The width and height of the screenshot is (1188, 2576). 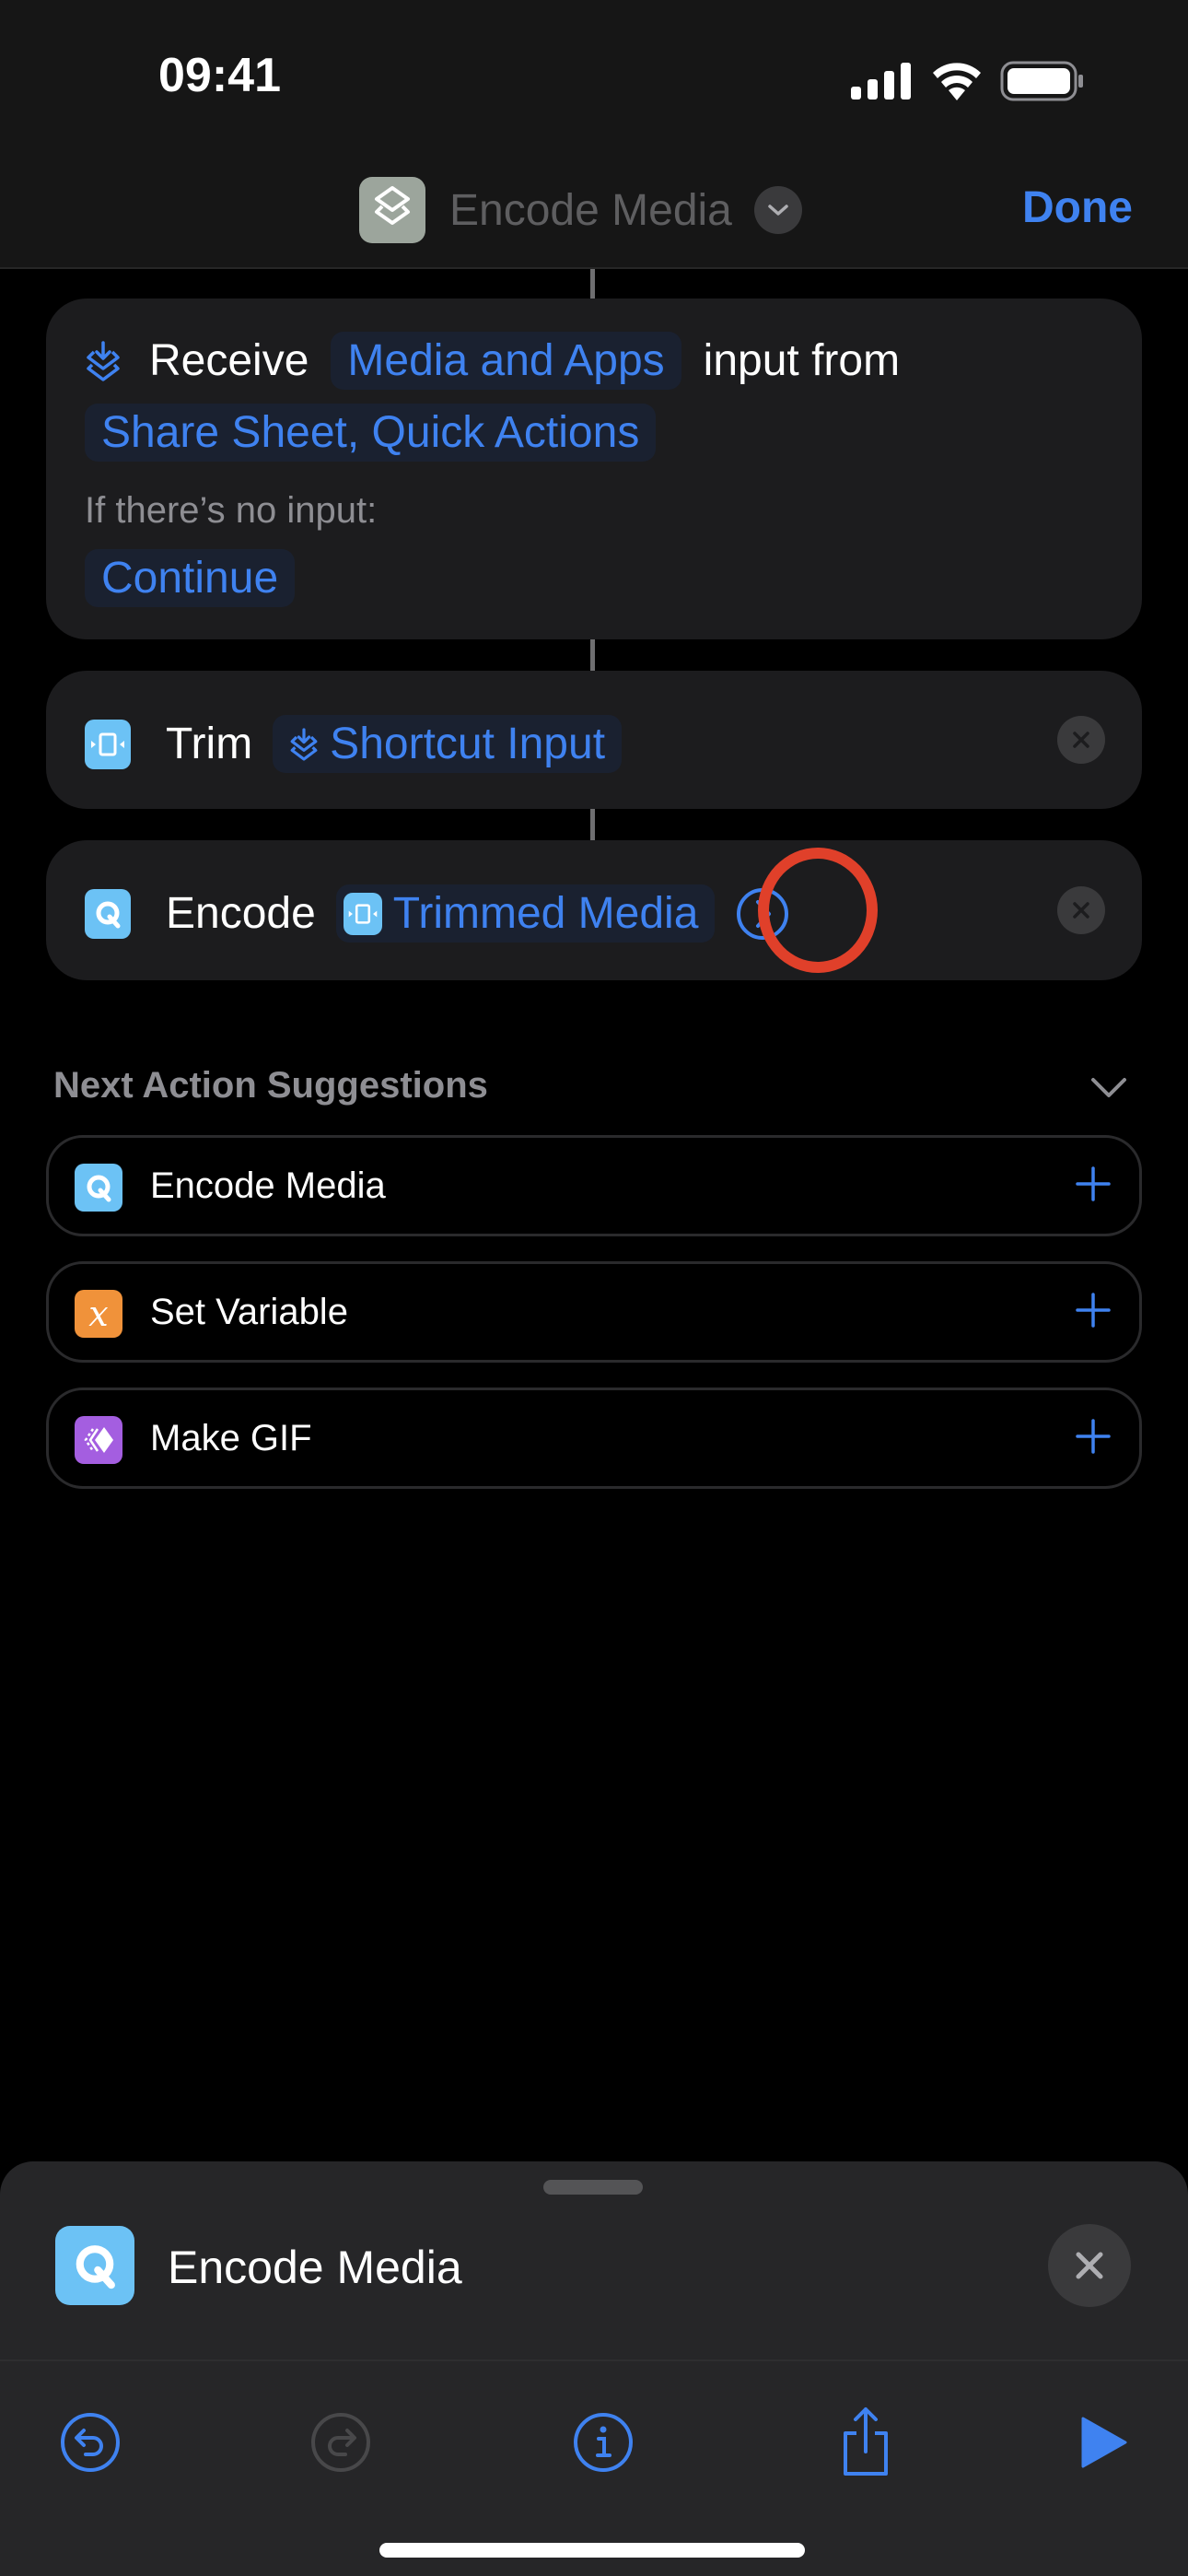 I want to click on redo-icon, so click(x=340, y=2442).